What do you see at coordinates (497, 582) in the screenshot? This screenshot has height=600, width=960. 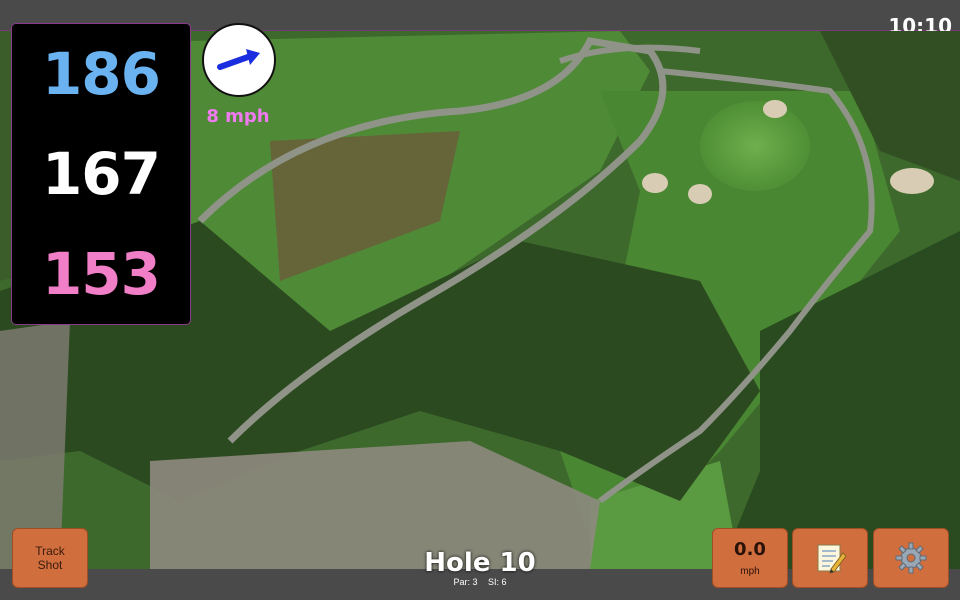 I see `hole-si: SI: 6` at bounding box center [497, 582].